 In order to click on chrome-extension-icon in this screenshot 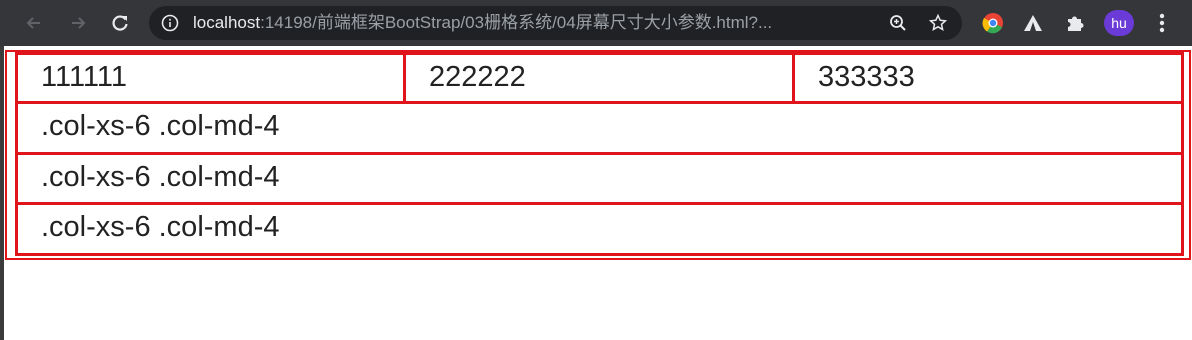, I will do `click(992, 23)`.